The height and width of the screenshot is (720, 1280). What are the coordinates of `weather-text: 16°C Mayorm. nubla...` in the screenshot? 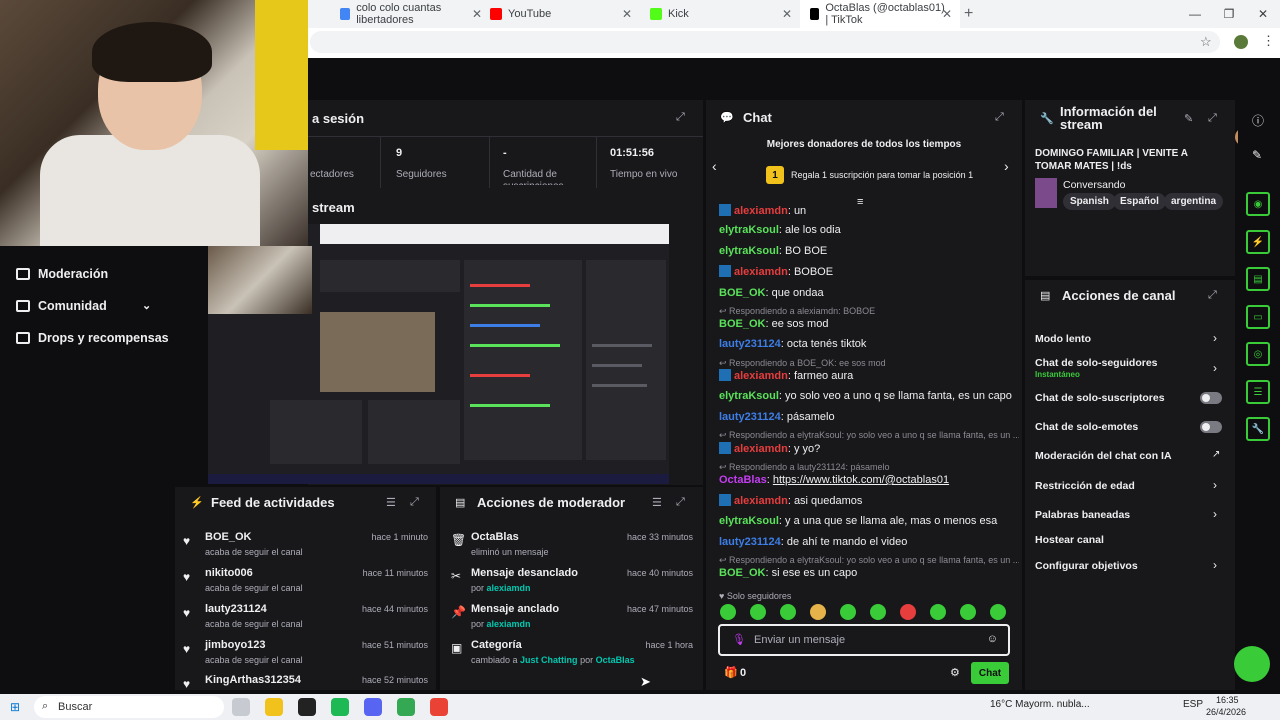 It's located at (1040, 704).